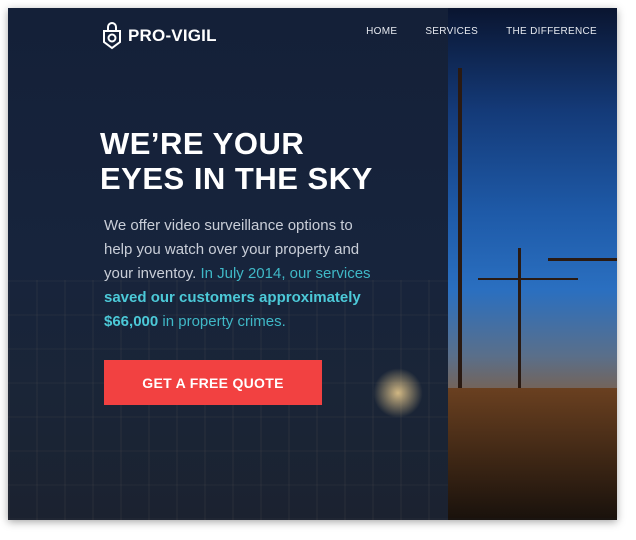 The width and height of the screenshot is (636, 540). Describe the element at coordinates (112, 36) in the screenshot. I see `lock-camera-icon` at that location.